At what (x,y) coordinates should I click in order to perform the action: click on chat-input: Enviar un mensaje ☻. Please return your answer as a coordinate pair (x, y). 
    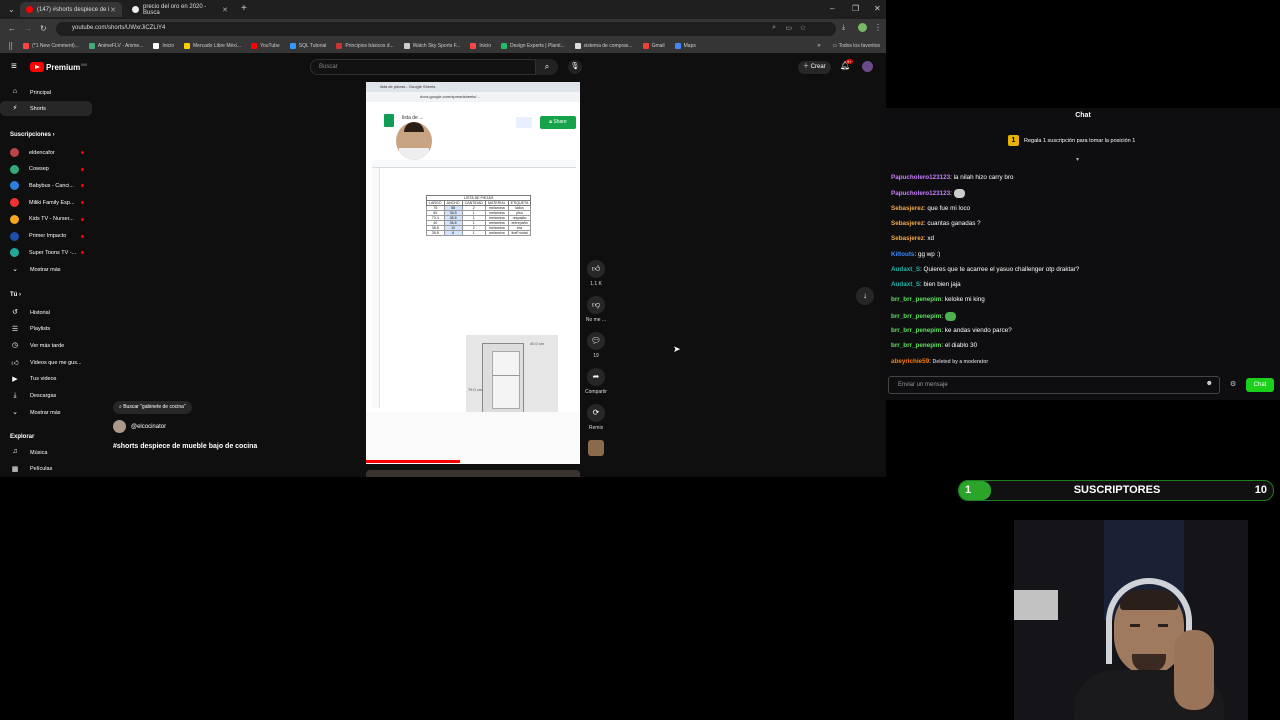
    Looking at the image, I should click on (1054, 385).